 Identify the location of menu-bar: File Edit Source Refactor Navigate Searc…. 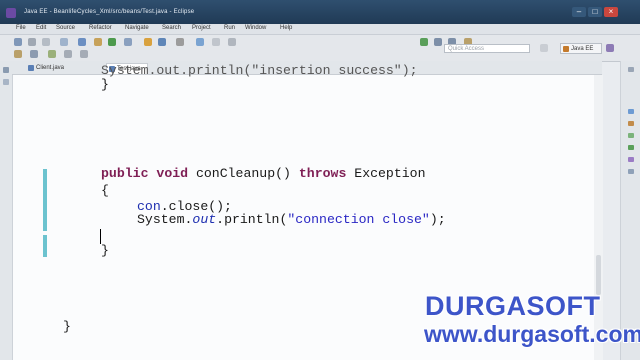
(320, 29).